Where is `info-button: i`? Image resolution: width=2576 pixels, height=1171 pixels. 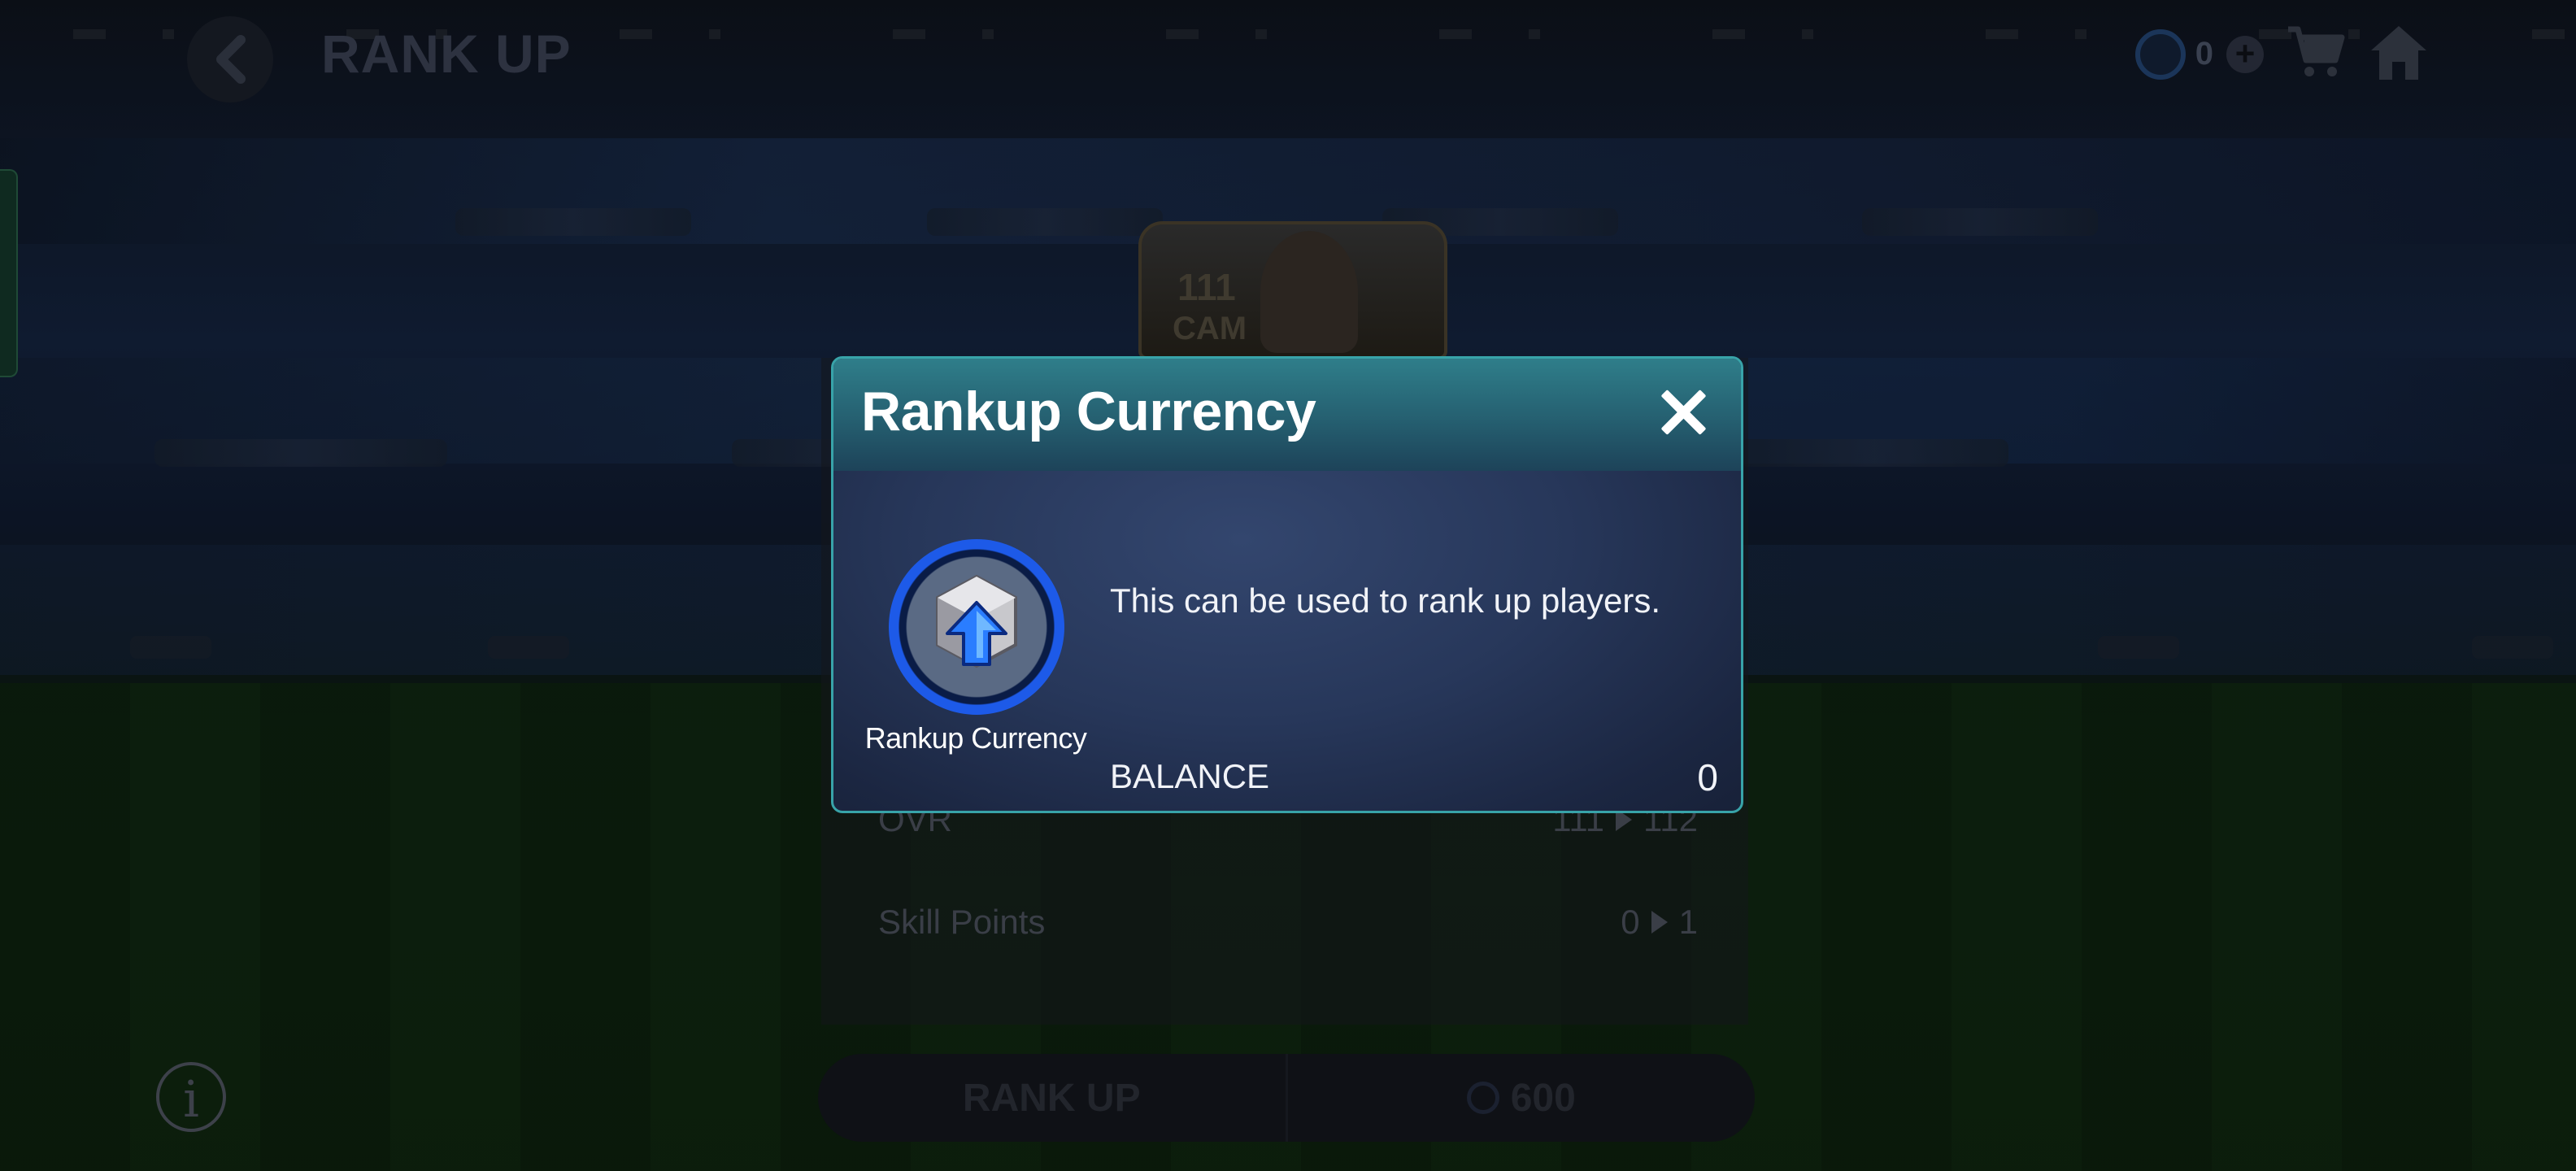
info-button: i is located at coordinates (191, 1097).